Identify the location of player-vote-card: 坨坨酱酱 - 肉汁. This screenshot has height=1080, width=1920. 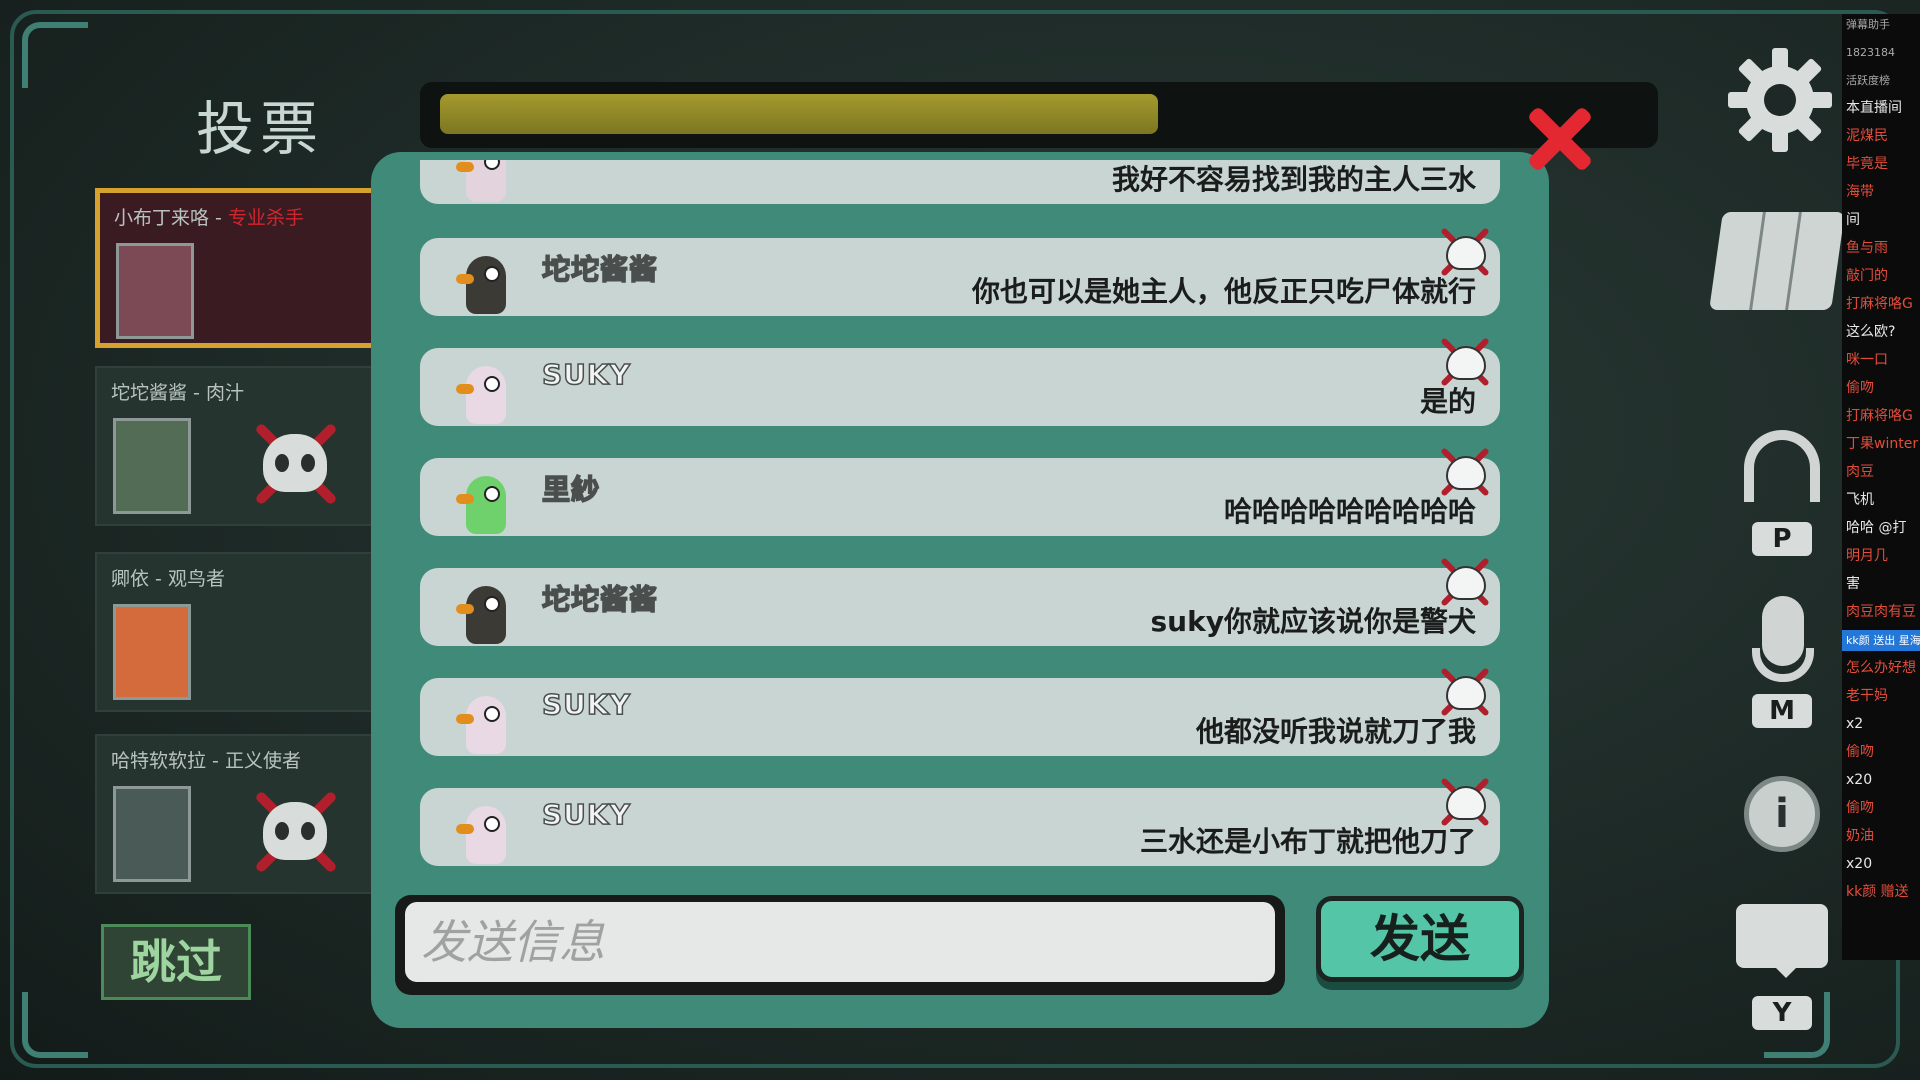
(240, 446).